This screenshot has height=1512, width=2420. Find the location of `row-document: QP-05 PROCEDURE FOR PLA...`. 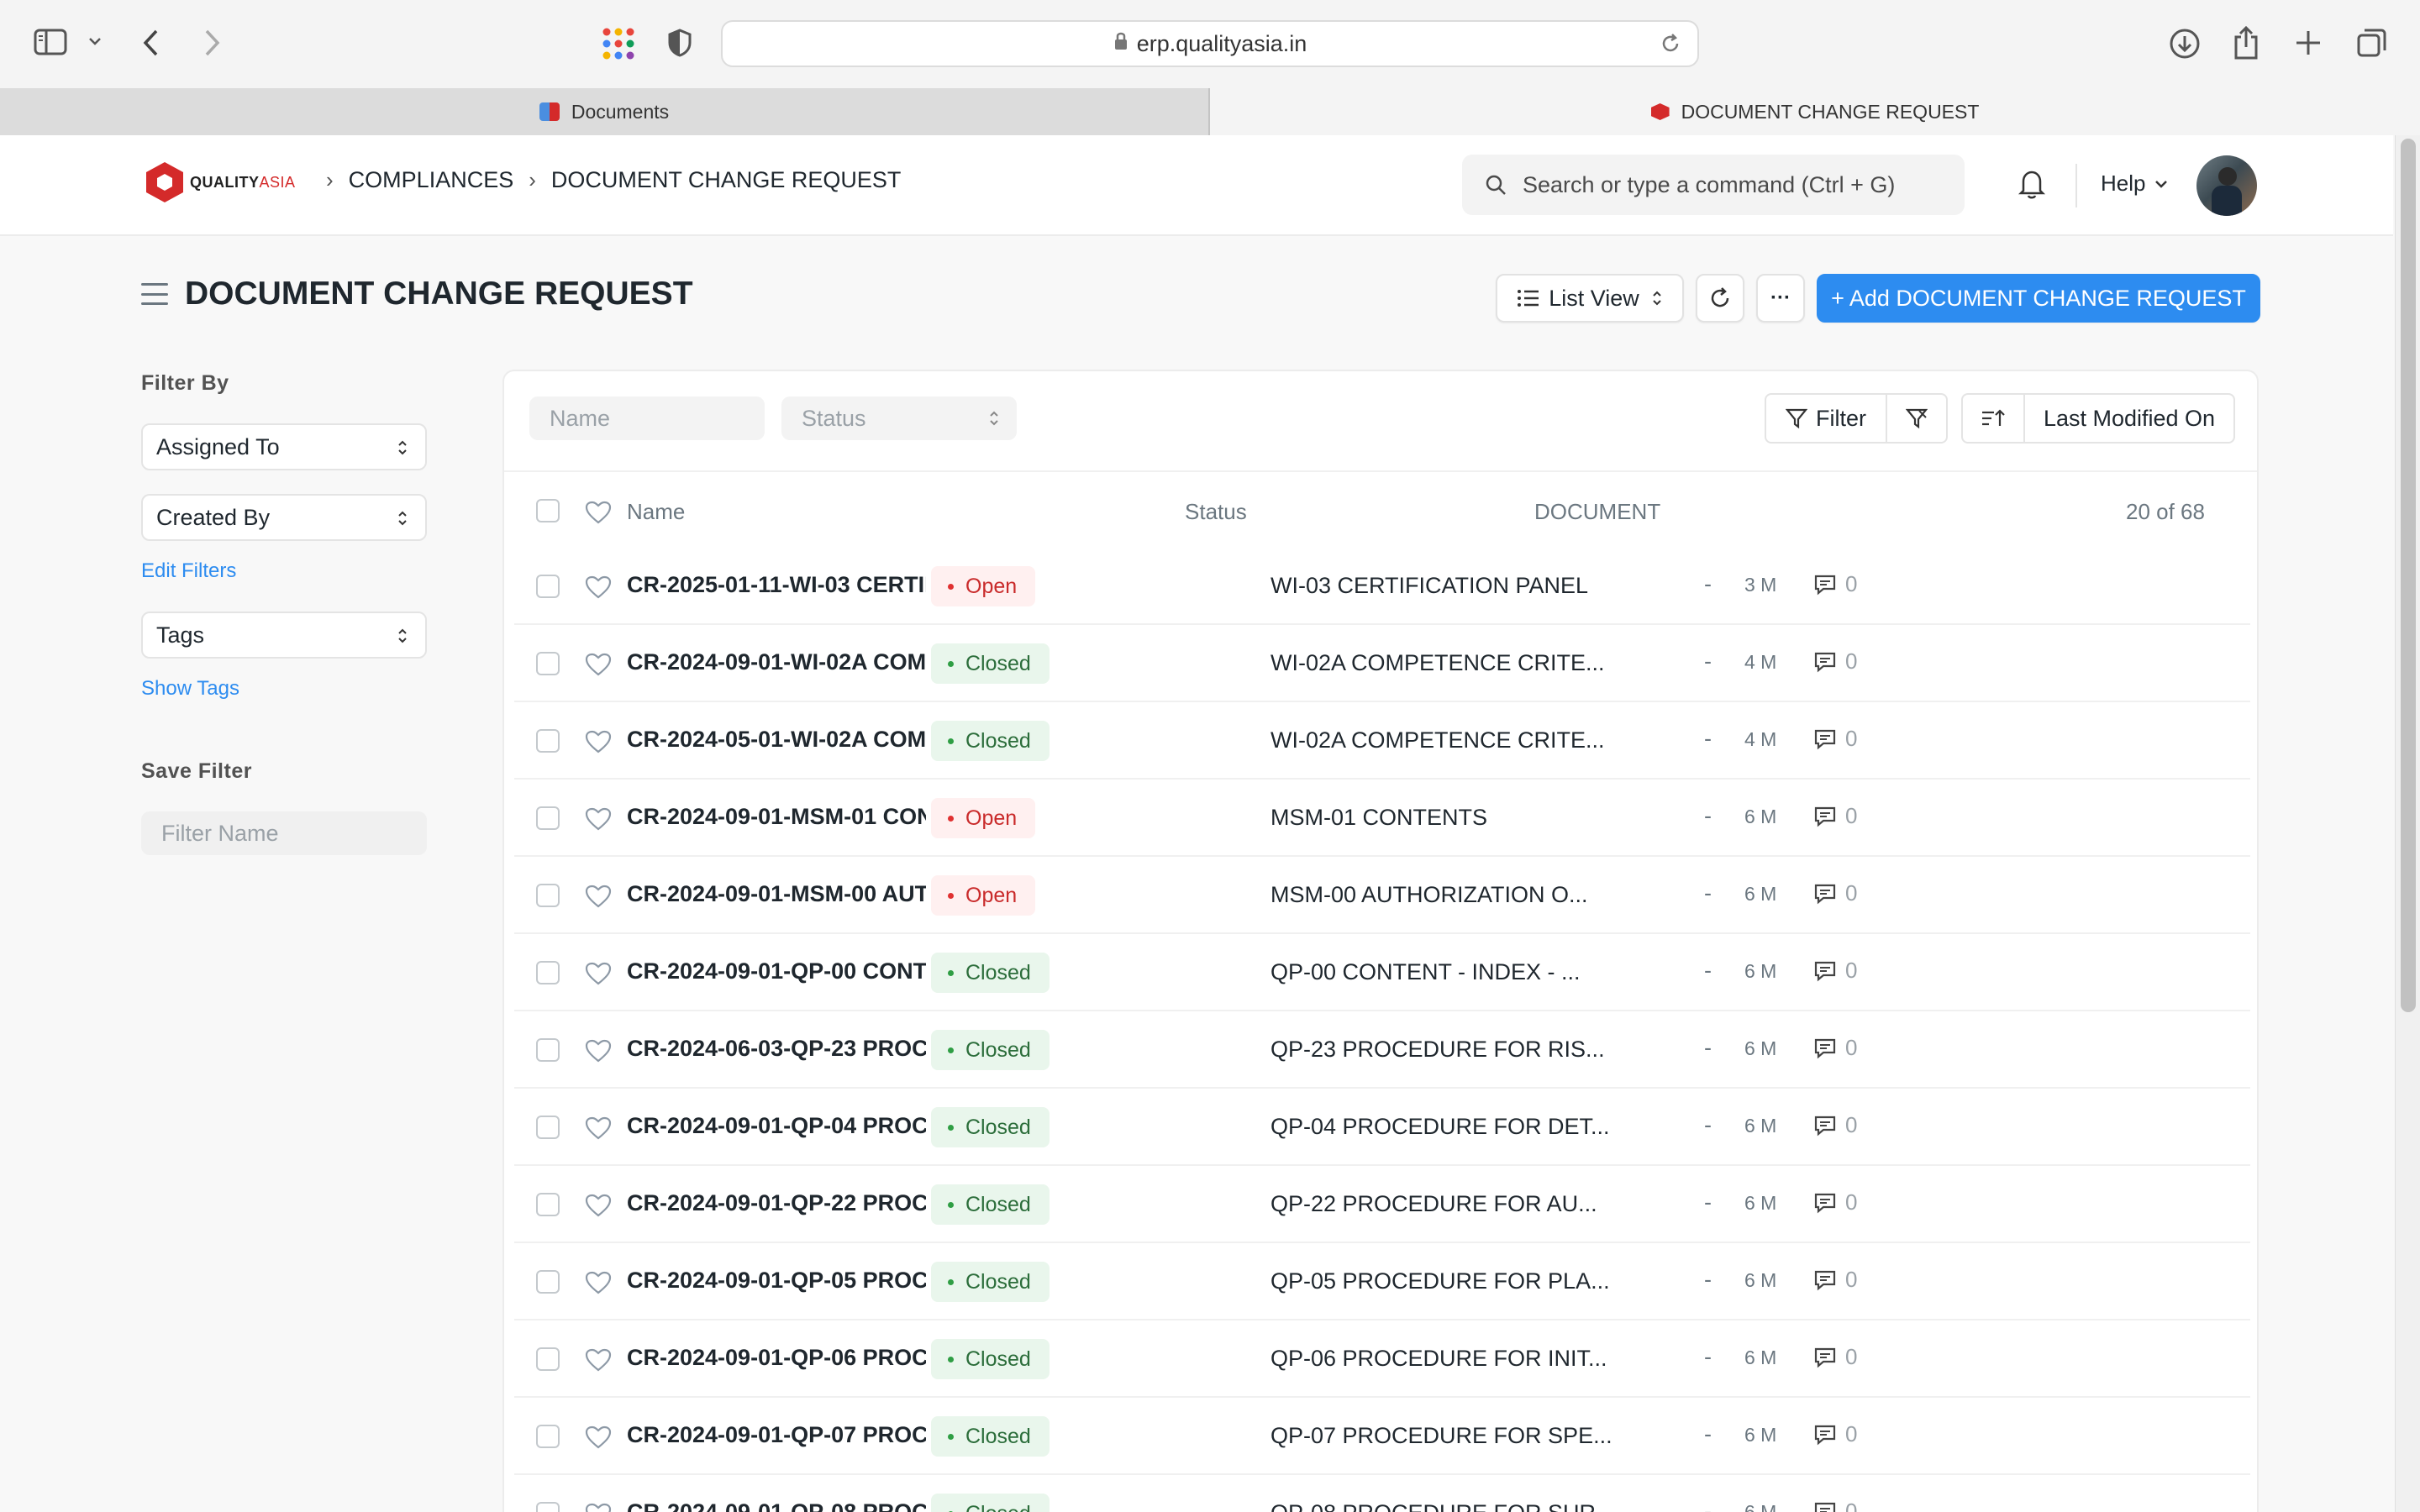

row-document: QP-05 PROCEDURE FOR PLA... is located at coordinates (1446, 1281).